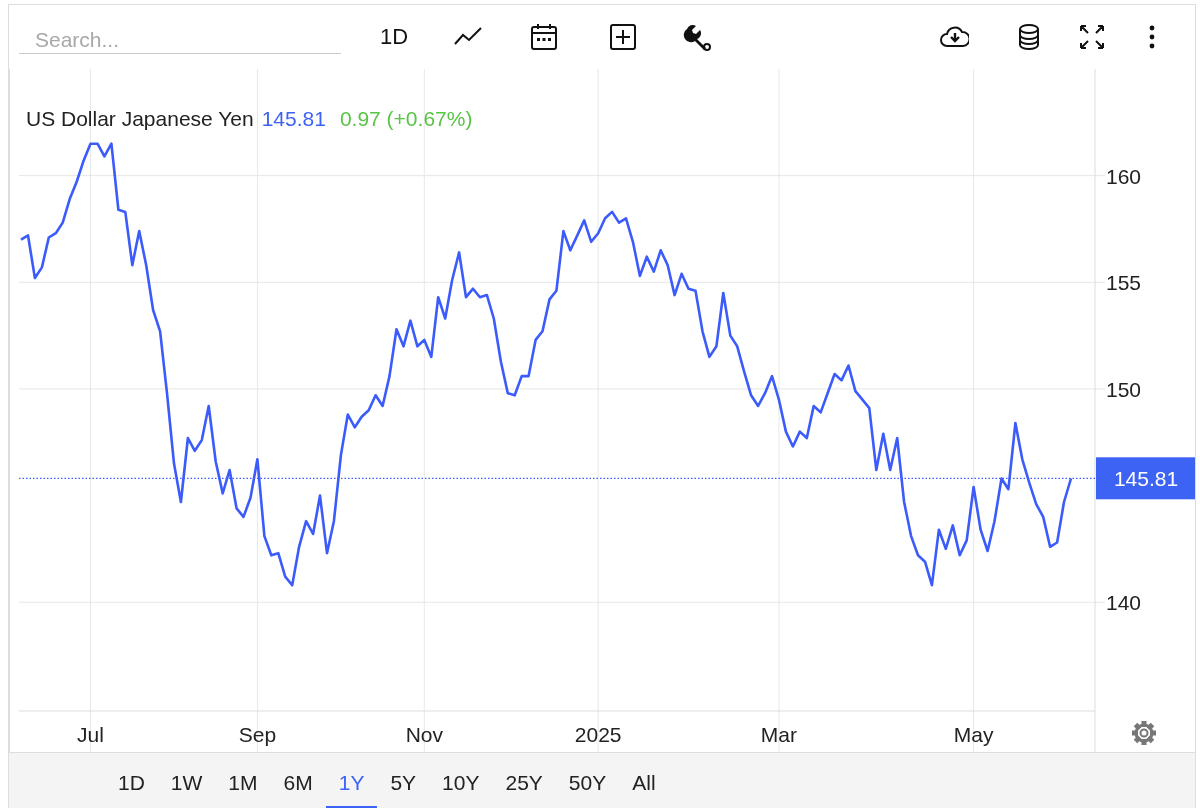 Image resolution: width=1200 pixels, height=812 pixels. What do you see at coordinates (1124, 283) in the screenshot?
I see `axis-label: 155` at bounding box center [1124, 283].